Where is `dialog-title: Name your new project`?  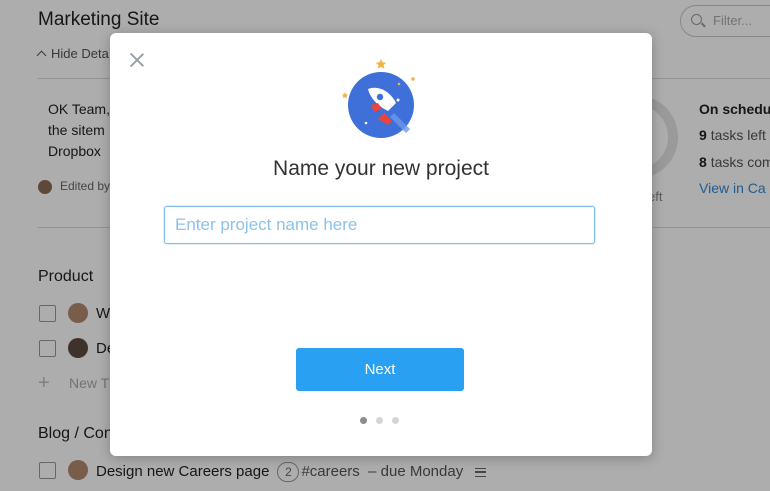 dialog-title: Name your new project is located at coordinates (381, 168).